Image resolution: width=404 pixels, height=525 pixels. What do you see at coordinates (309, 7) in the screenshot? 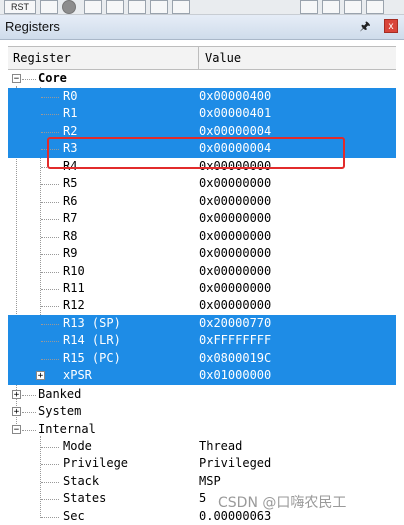
I see `command-window-icon` at bounding box center [309, 7].